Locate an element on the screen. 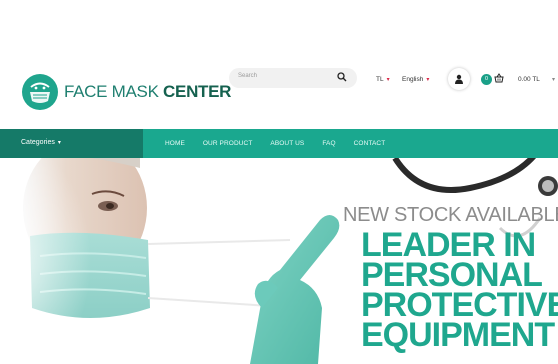 This screenshot has height=364, width=558. account-button is located at coordinates (459, 79).